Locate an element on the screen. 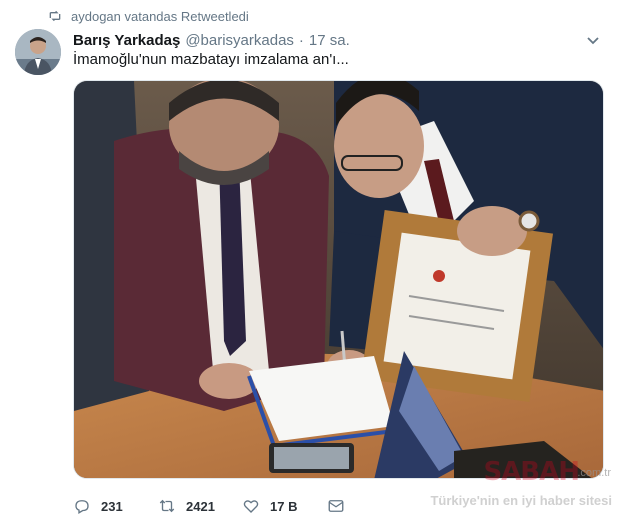  retweet-context-text: aydogan vatandas Retweetledi is located at coordinates (160, 16).